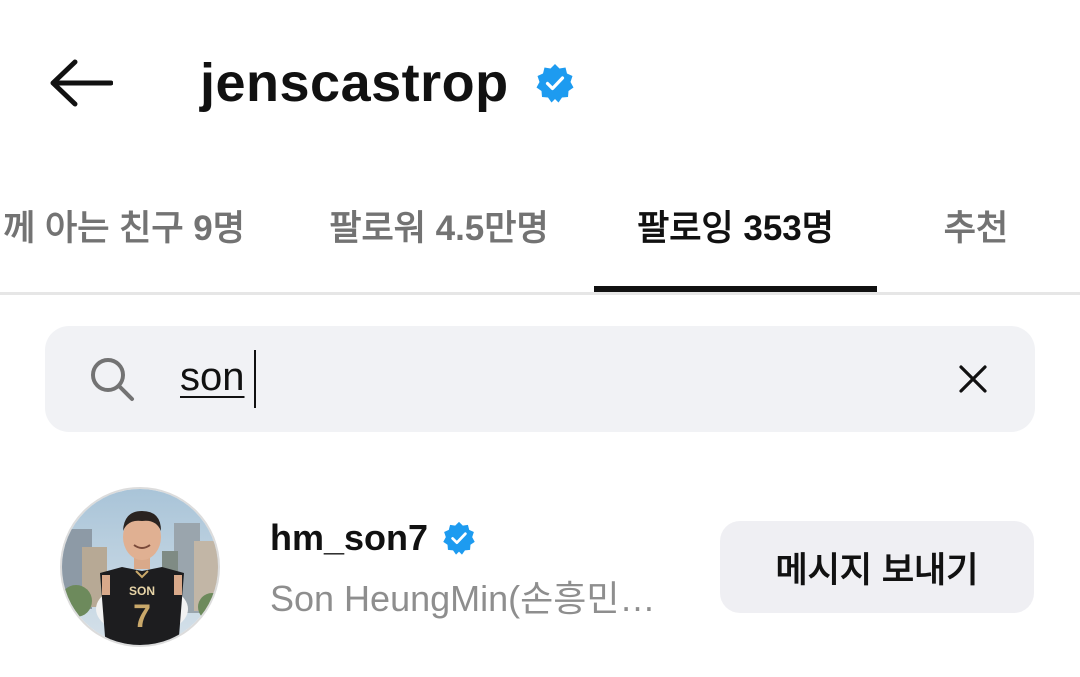 The width and height of the screenshot is (1080, 677). What do you see at coordinates (212, 377) in the screenshot?
I see `search-input: son` at bounding box center [212, 377].